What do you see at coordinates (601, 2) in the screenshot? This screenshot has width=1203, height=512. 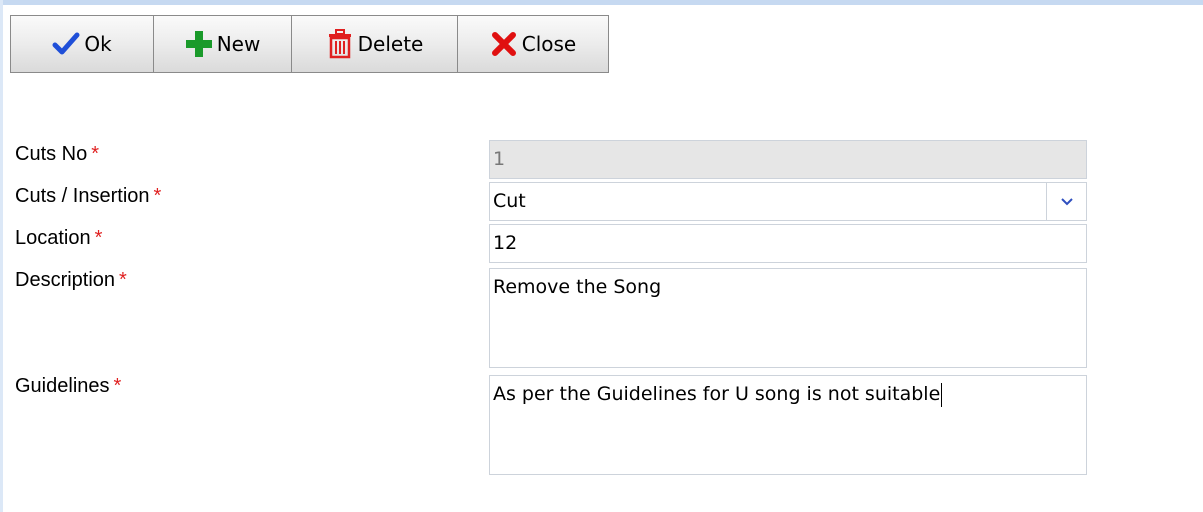 I see `window-top-border` at bounding box center [601, 2].